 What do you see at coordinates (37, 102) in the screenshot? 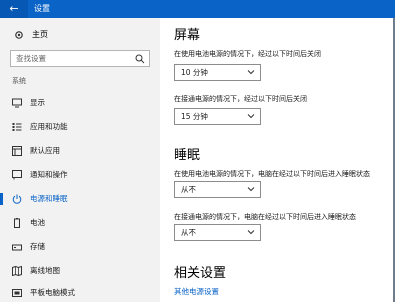
I see `sidebar-item-label: 显示` at bounding box center [37, 102].